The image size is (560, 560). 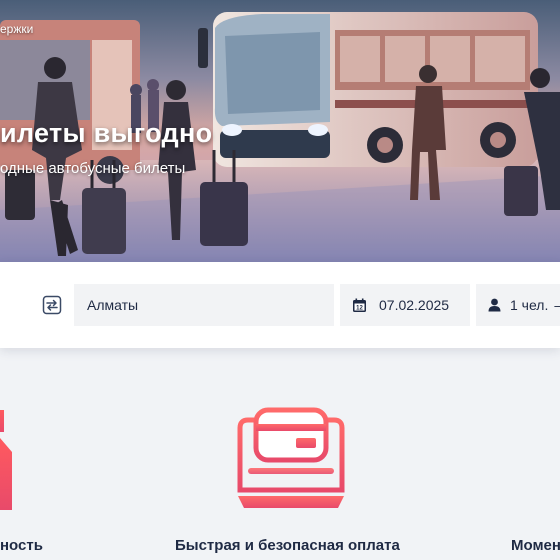 What do you see at coordinates (106, 133) in the screenshot?
I see `hero-title: илеты выгодно` at bounding box center [106, 133].